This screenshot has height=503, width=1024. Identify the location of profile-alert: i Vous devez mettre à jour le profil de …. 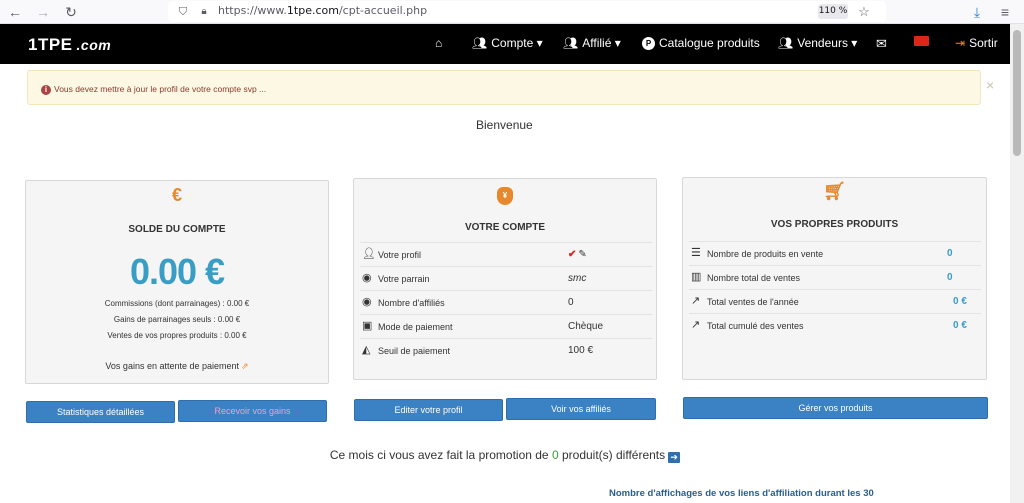
(510, 87).